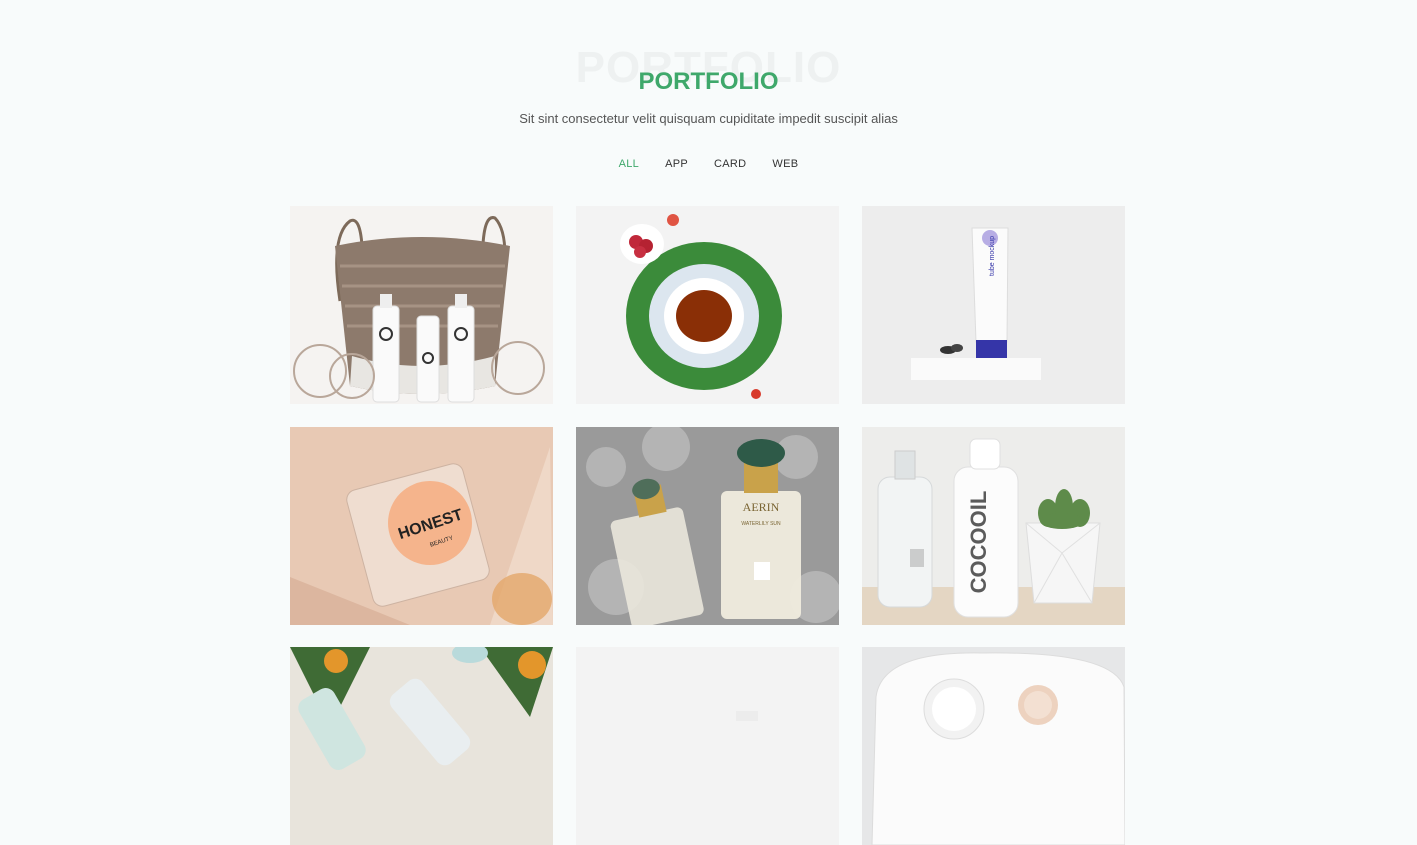  I want to click on perfume-image: AERIN WATERLILY SUN, so click(707, 526).